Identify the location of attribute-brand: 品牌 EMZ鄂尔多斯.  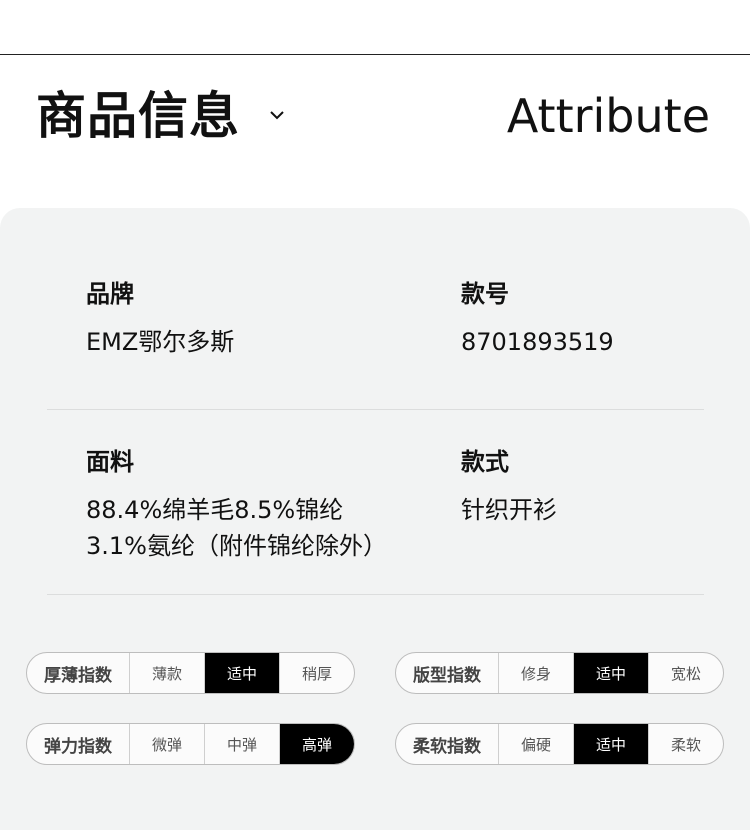
(160, 319).